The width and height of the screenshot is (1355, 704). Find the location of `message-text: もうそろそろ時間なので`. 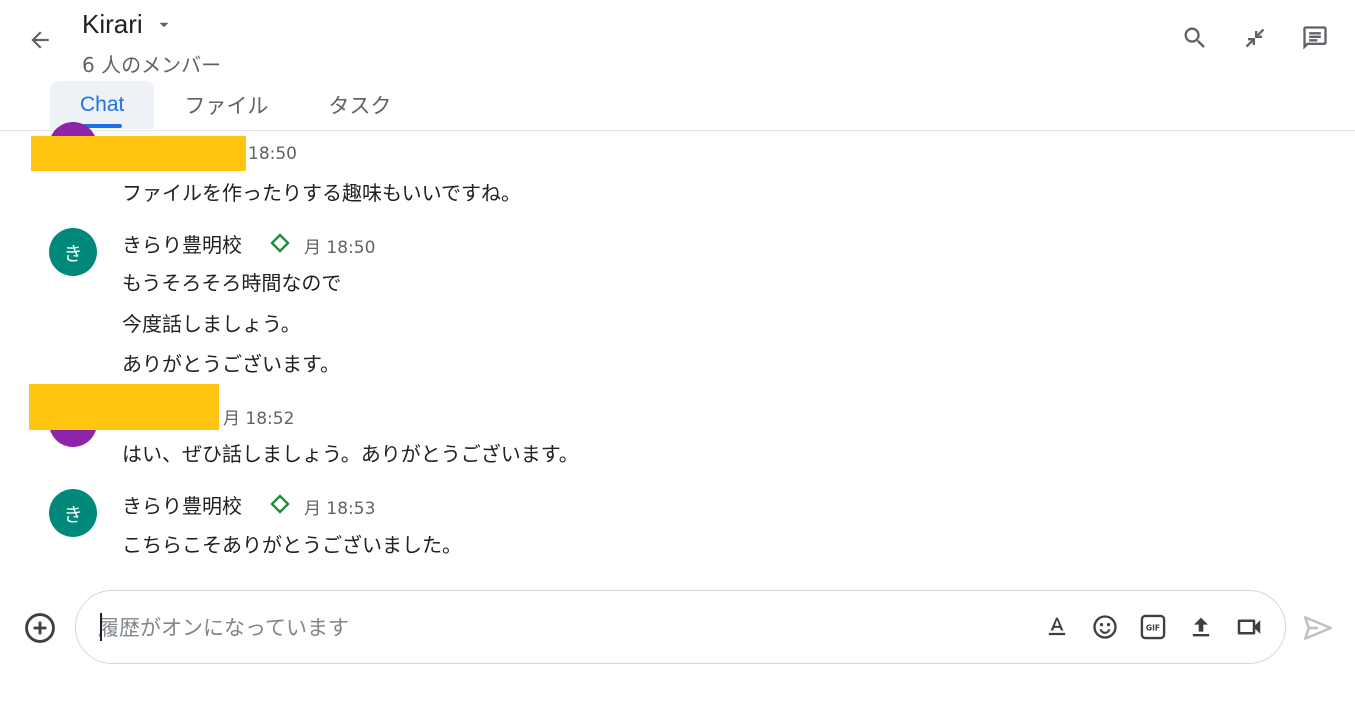

message-text: もうそろそろ時間なので is located at coordinates (232, 283).